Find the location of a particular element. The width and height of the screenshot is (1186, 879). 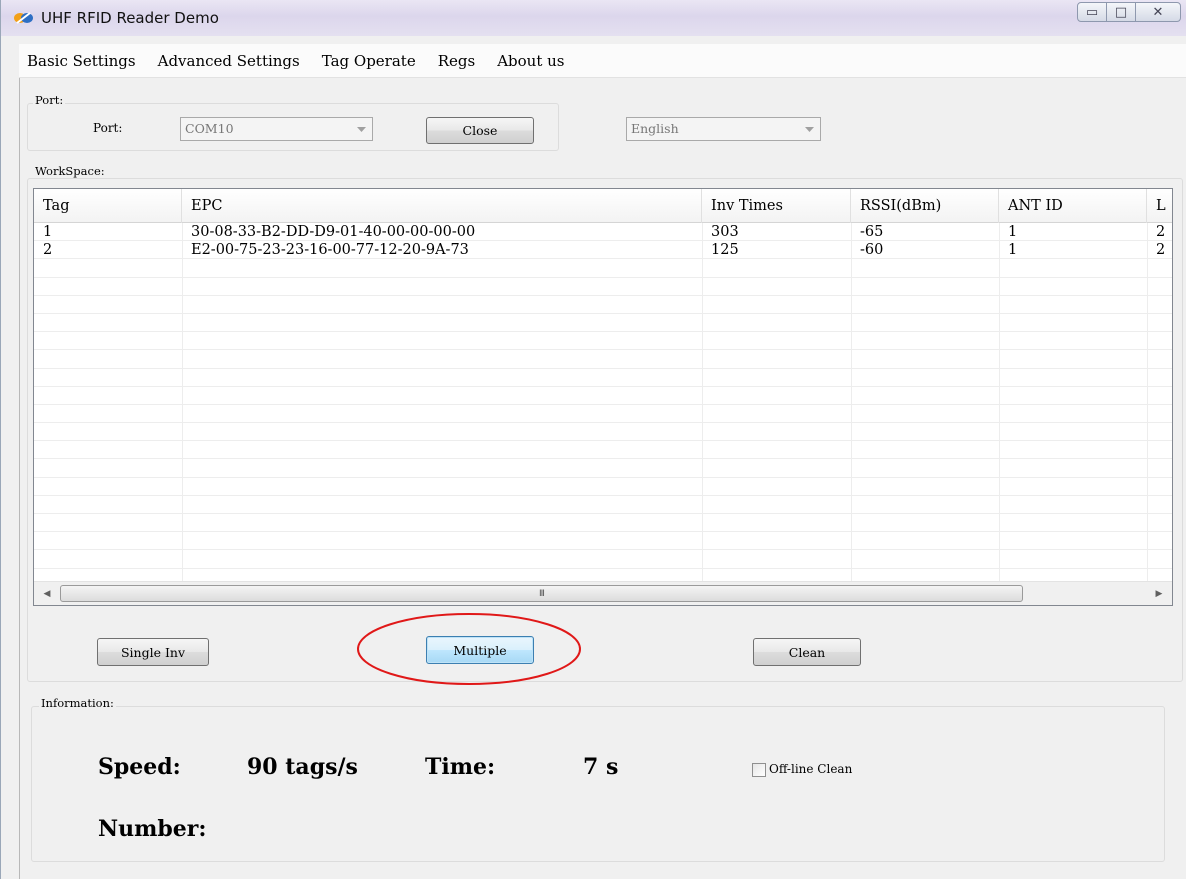

minimize-button: ▭ is located at coordinates (1092, 12).